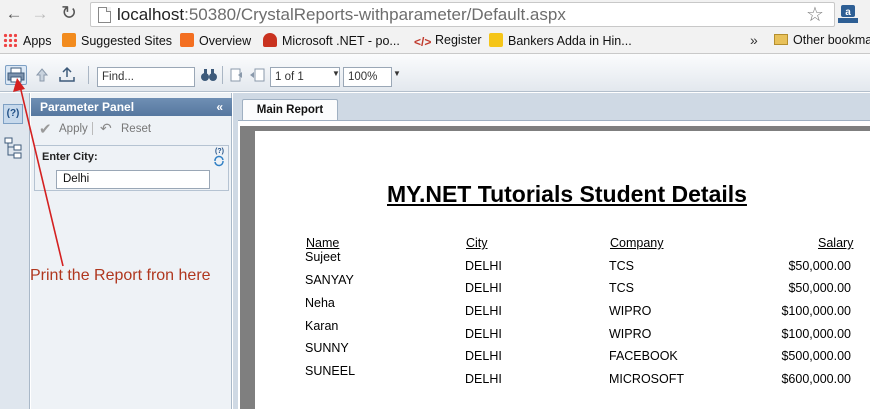 This screenshot has width=870, height=409. Describe the element at coordinates (120, 275) in the screenshot. I see `annotation-text: Print the Report fron here` at that location.